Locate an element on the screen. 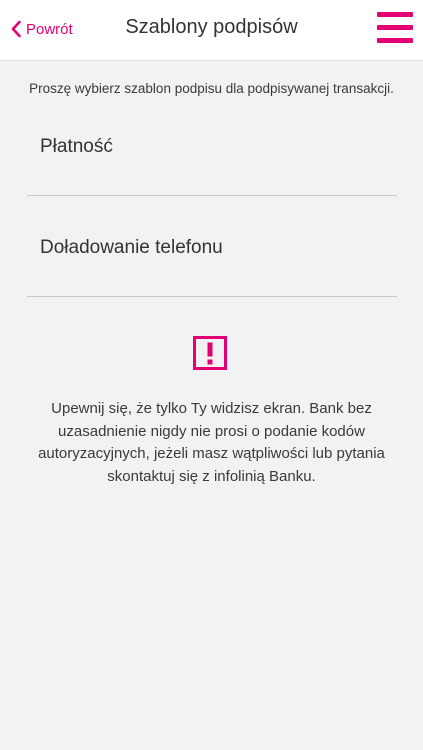  header-divider is located at coordinates (211, 60).